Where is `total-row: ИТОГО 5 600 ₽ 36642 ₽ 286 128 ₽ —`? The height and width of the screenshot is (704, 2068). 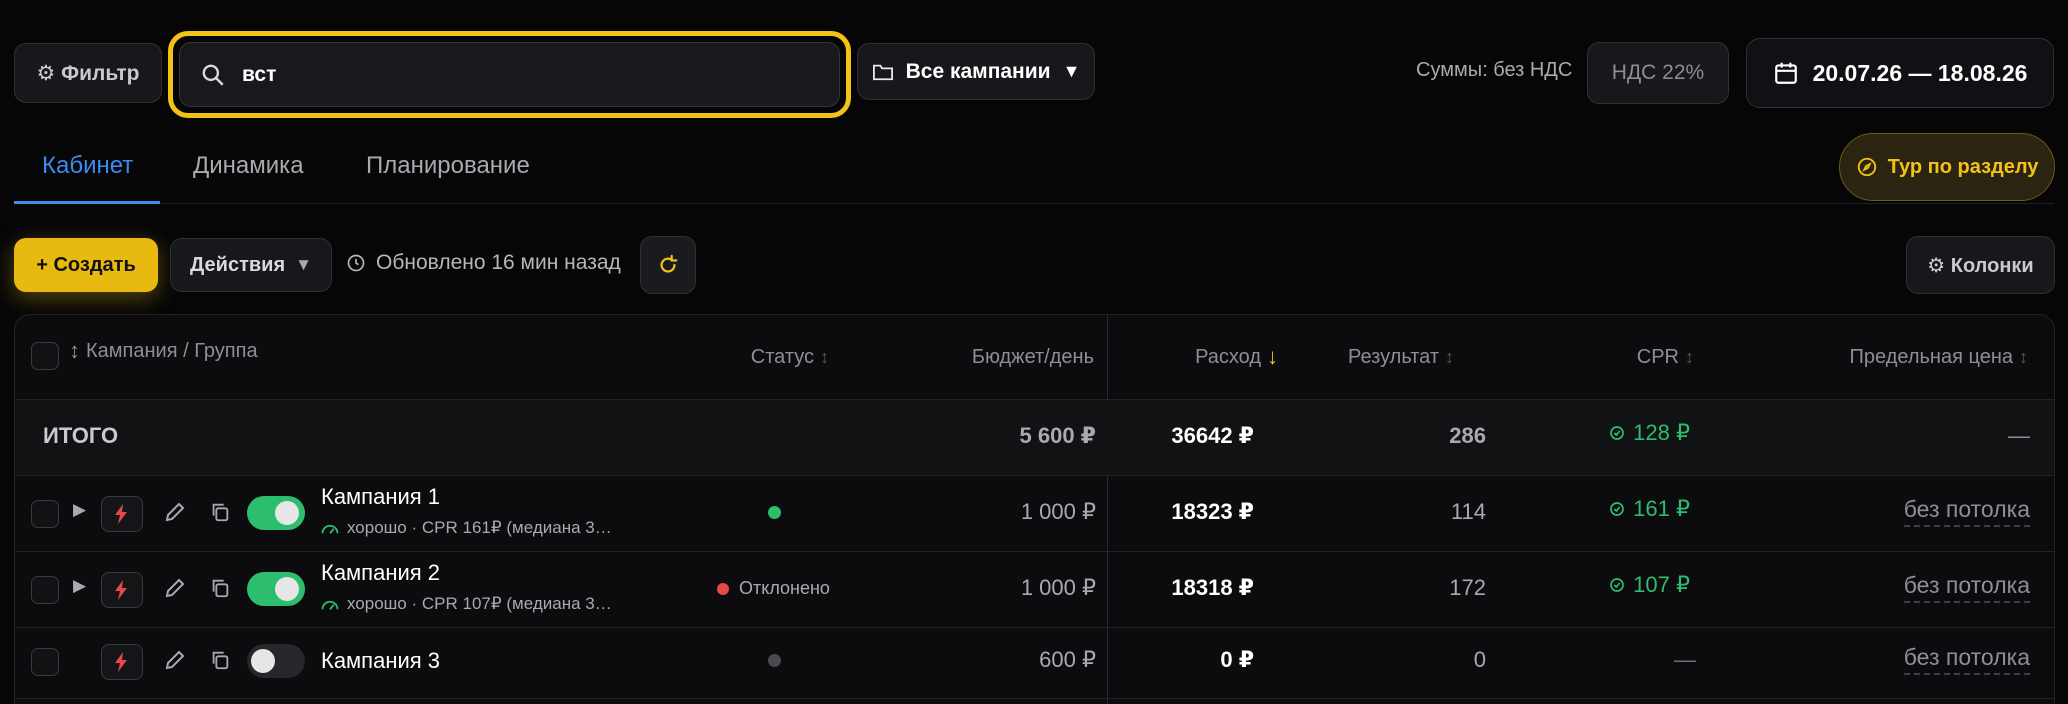 total-row: ИТОГО 5 600 ₽ 36642 ₽ 286 128 ₽ — is located at coordinates (1034, 437).